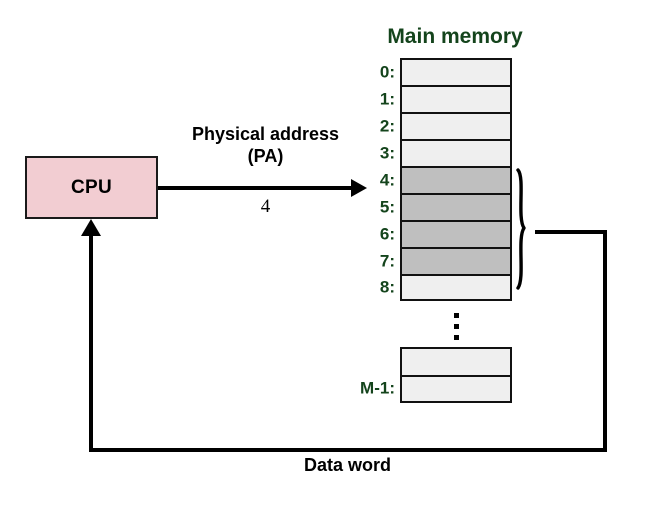  I want to click on memory-row: 2:, so click(446, 125).